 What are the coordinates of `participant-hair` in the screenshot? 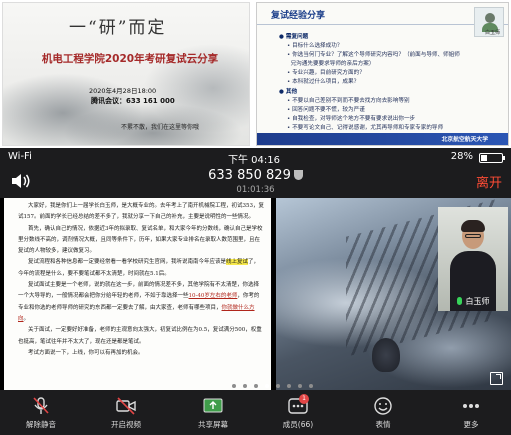 It's located at (473, 226).